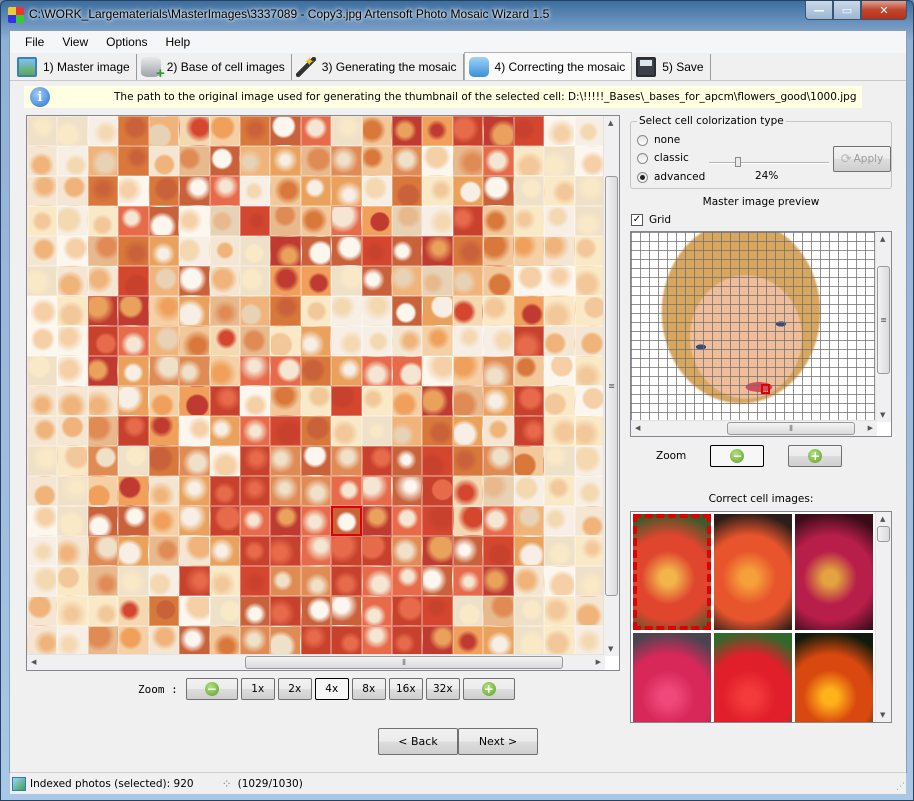 The image size is (914, 801). Describe the element at coordinates (75, 42) in the screenshot. I see `menu-view: View` at that location.